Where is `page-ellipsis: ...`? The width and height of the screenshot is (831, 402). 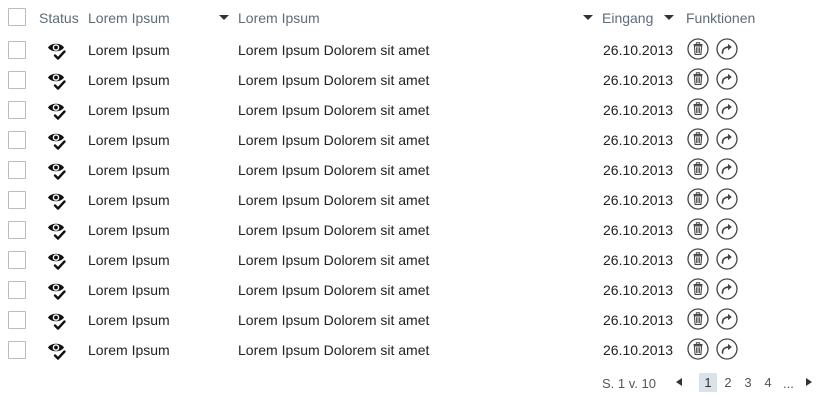
page-ellipsis: ... is located at coordinates (788, 383).